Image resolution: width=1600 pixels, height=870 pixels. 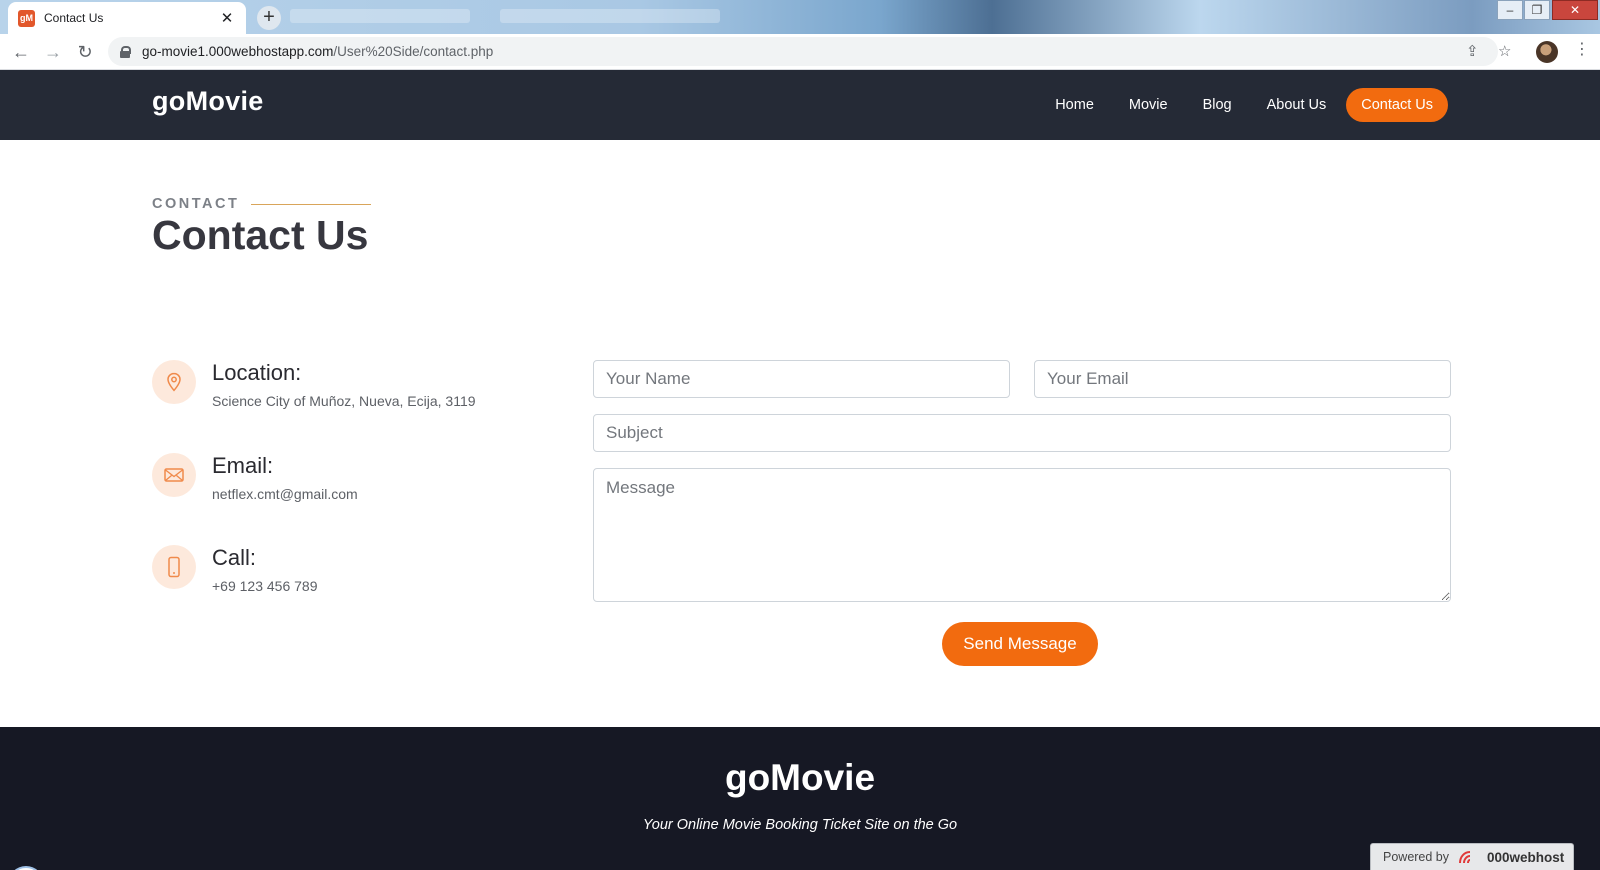 I want to click on browser-tab-active: gM Contact Us ✕, so click(x=127, y=18).